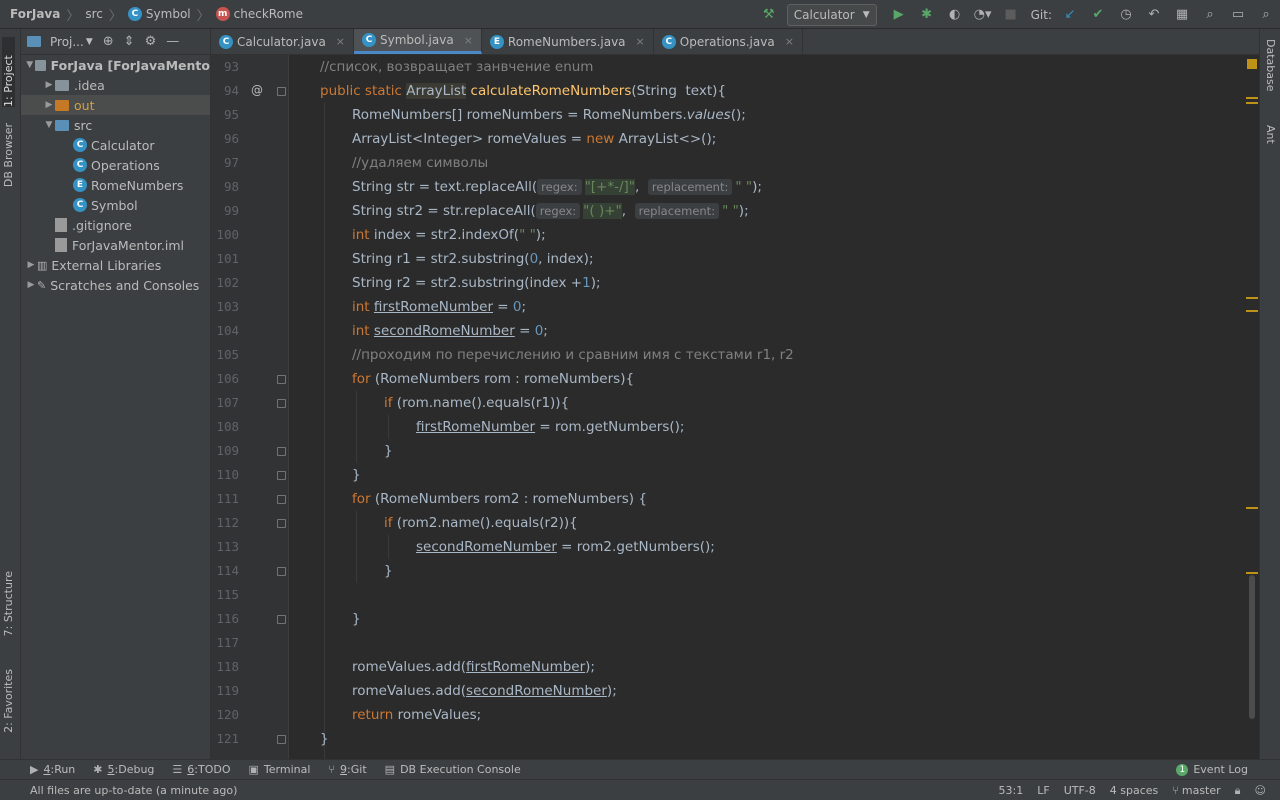  I want to click on tab-favorites: 2: Favorites, so click(8, 701).